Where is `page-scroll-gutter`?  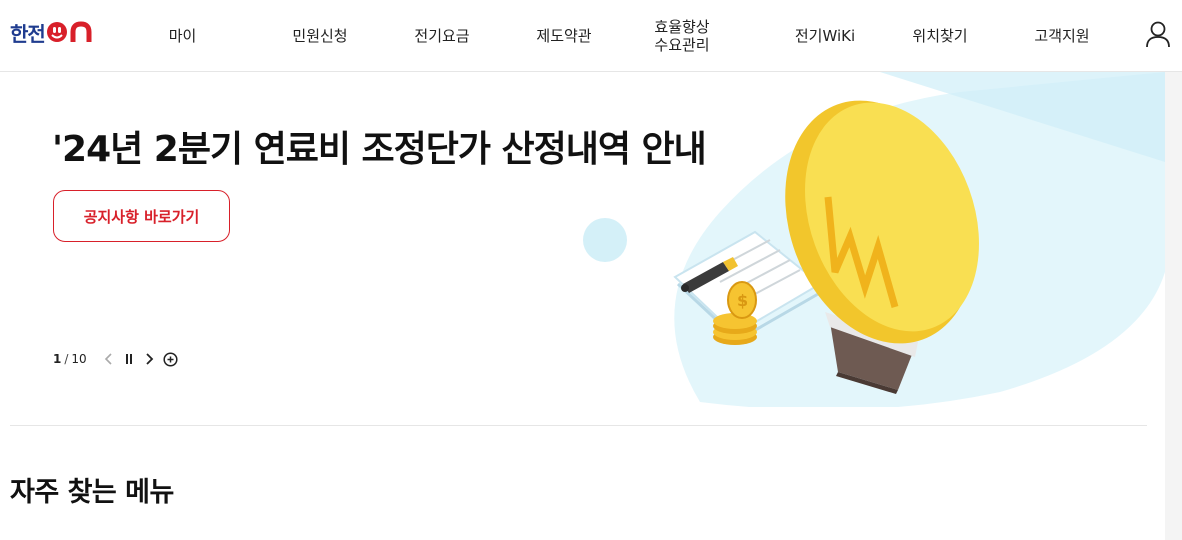
page-scroll-gutter is located at coordinates (1173, 306).